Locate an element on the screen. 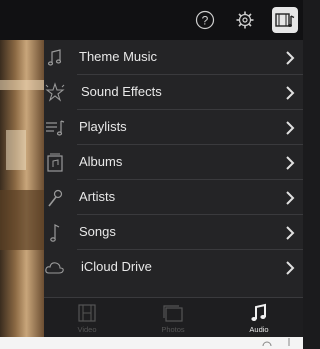 Image resolution: width=320 pixels, height=349 pixels. top-toolbar: ? is located at coordinates (151, 20).